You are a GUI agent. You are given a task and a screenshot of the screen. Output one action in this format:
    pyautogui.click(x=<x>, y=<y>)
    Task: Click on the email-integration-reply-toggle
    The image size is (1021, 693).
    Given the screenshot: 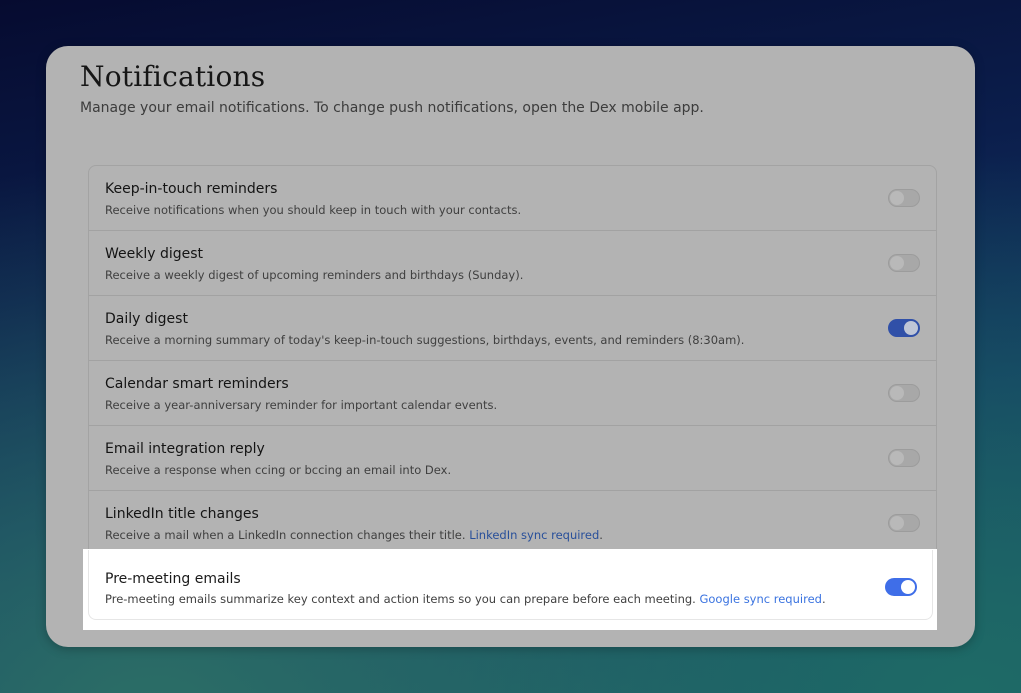 What is the action you would take?
    pyautogui.click(x=904, y=458)
    